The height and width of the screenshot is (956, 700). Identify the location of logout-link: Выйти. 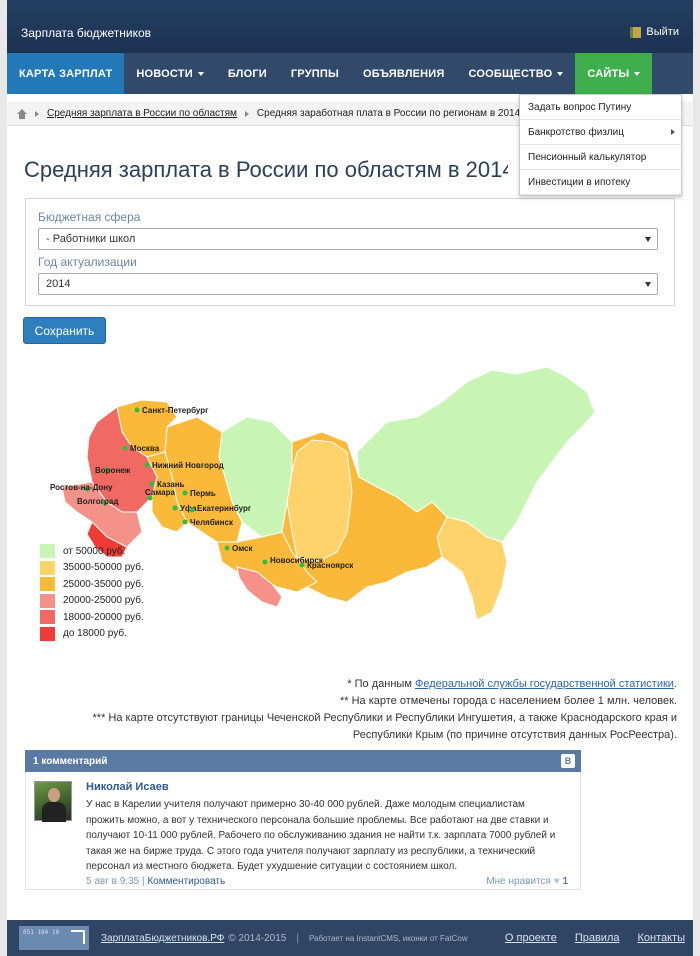
(654, 32).